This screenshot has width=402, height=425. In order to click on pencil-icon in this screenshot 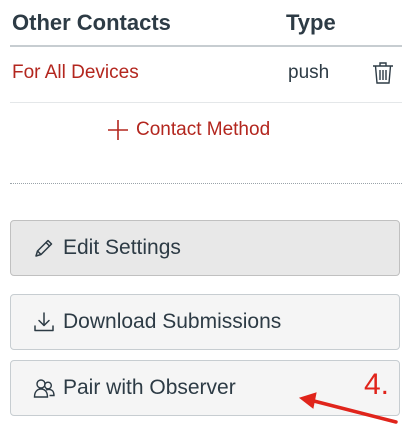, I will do `click(44, 248)`.